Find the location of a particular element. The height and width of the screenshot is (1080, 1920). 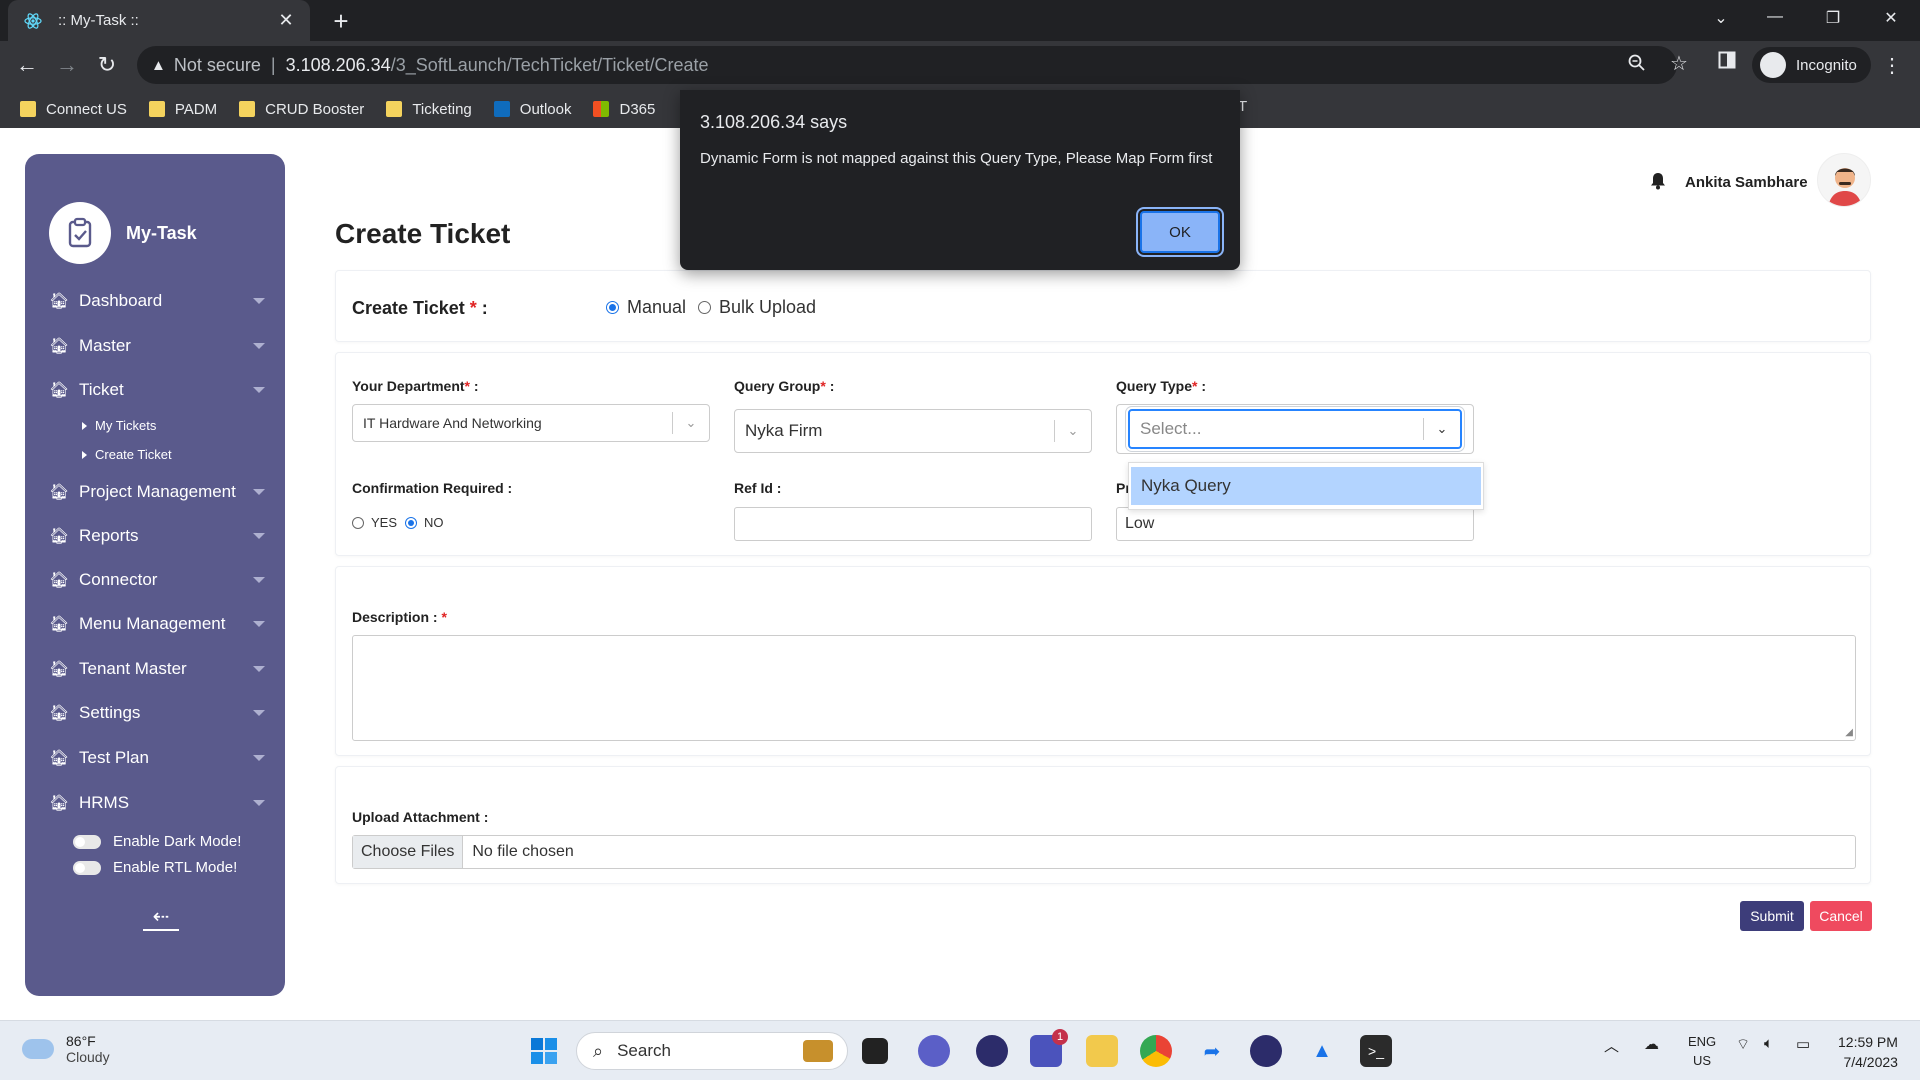

radio-manual: Manual is located at coordinates (646, 307).